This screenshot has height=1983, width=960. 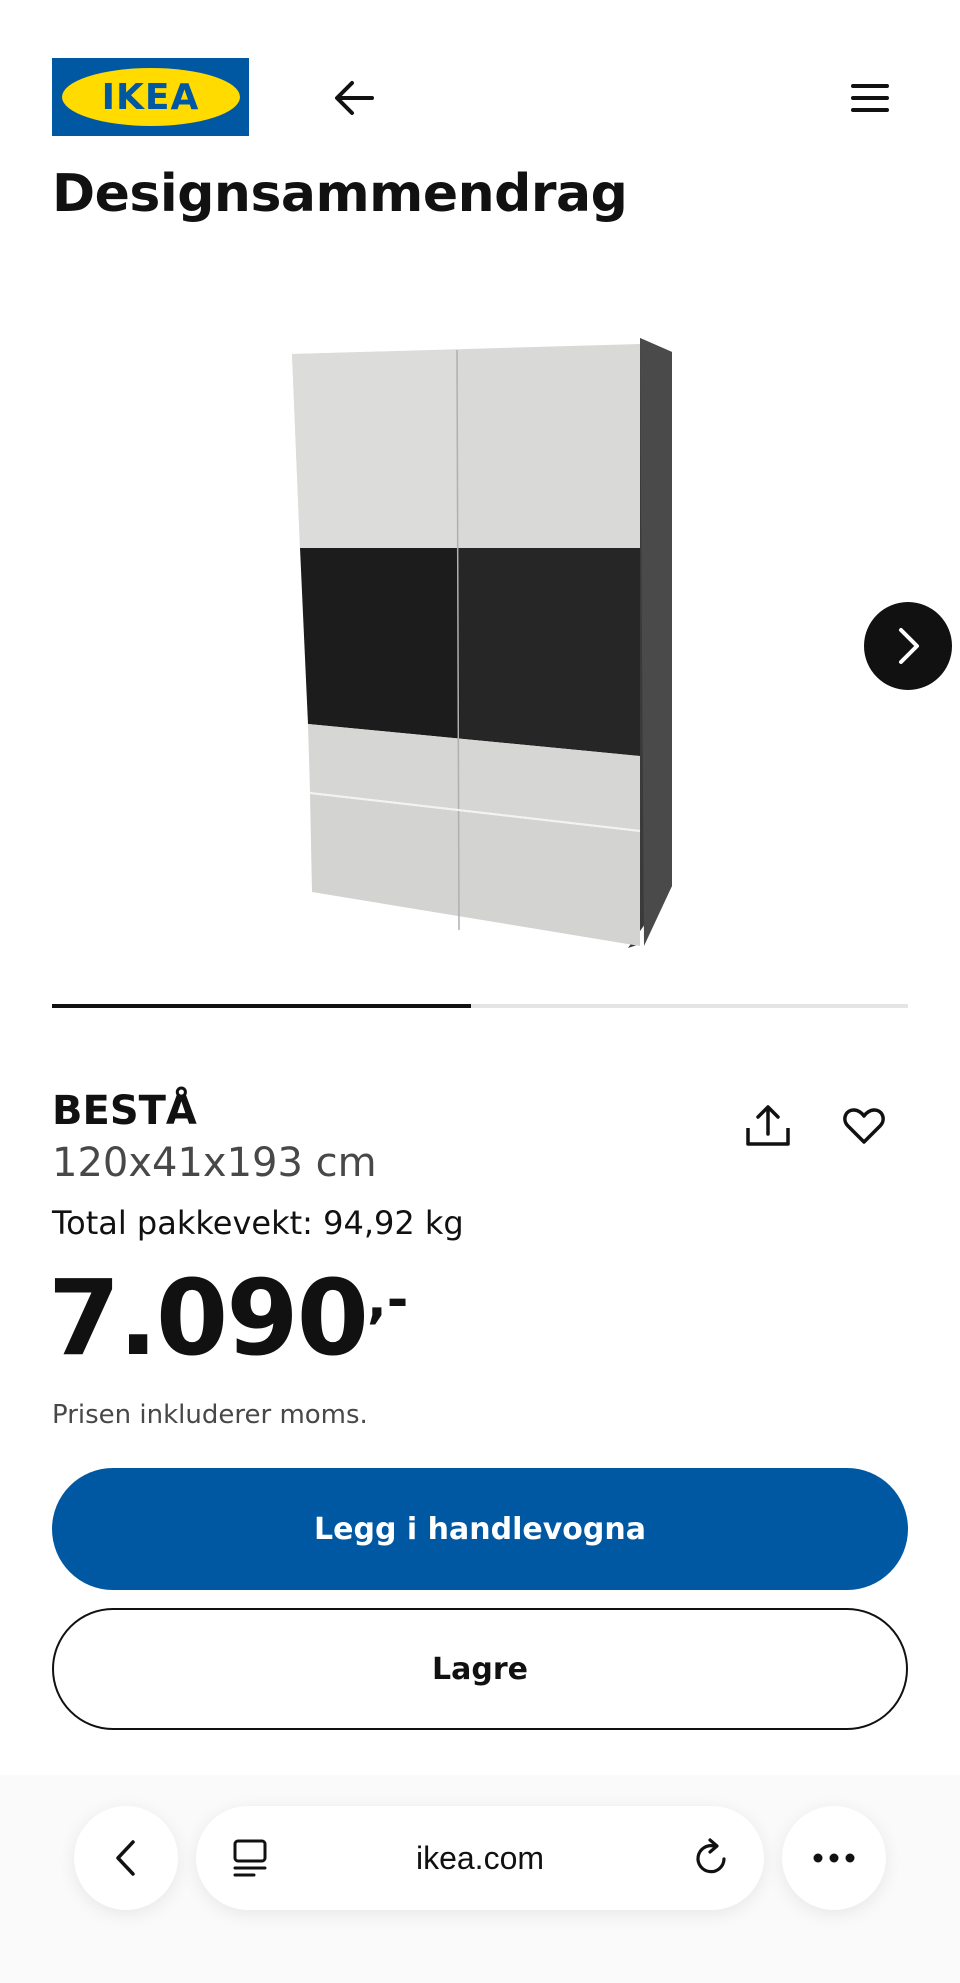 I want to click on arrow-left-icon, so click(x=354, y=98).